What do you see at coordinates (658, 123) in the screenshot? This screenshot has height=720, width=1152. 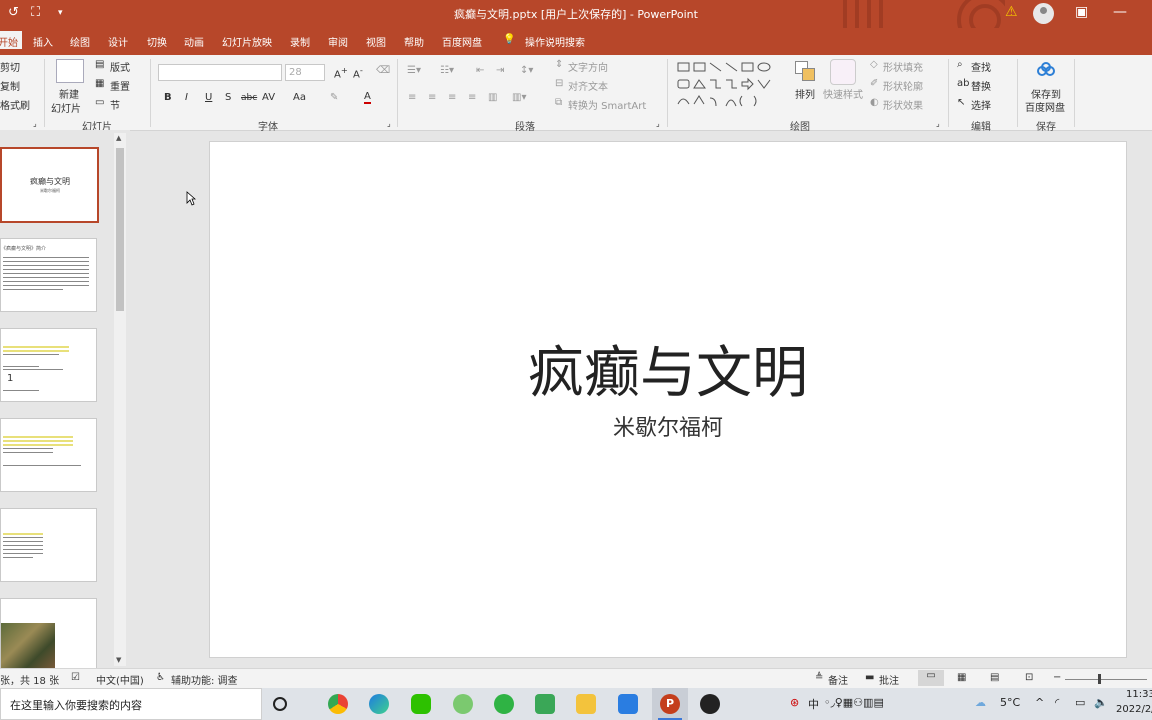 I see `paragraph-launcher-icon: ⌟` at bounding box center [658, 123].